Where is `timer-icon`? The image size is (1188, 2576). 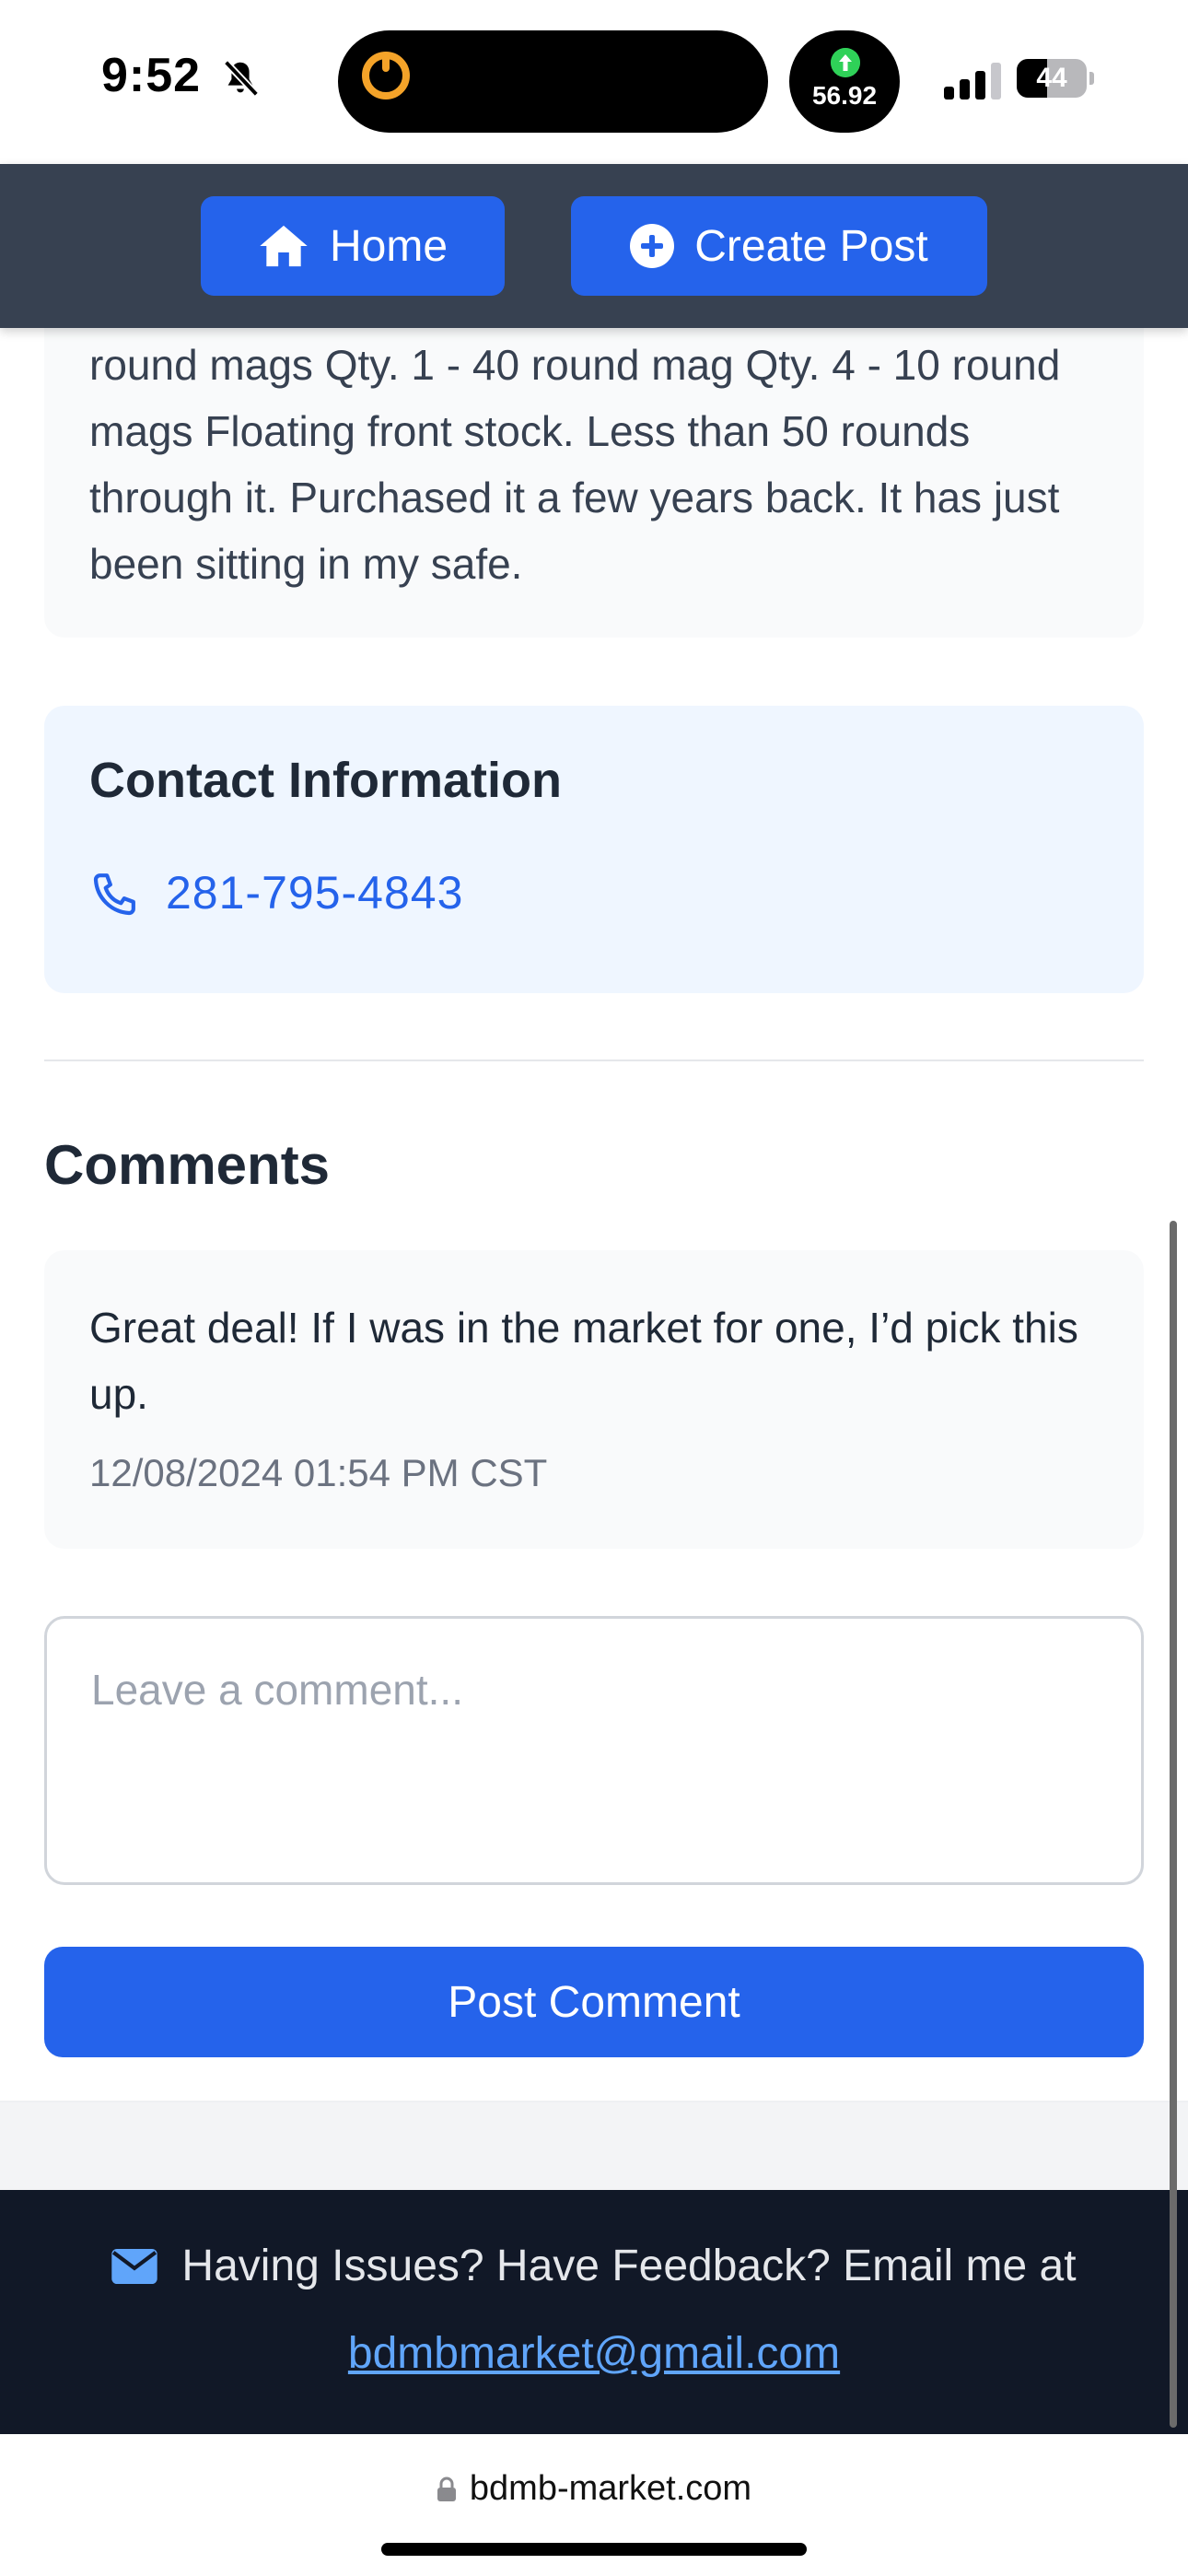 timer-icon is located at coordinates (386, 76).